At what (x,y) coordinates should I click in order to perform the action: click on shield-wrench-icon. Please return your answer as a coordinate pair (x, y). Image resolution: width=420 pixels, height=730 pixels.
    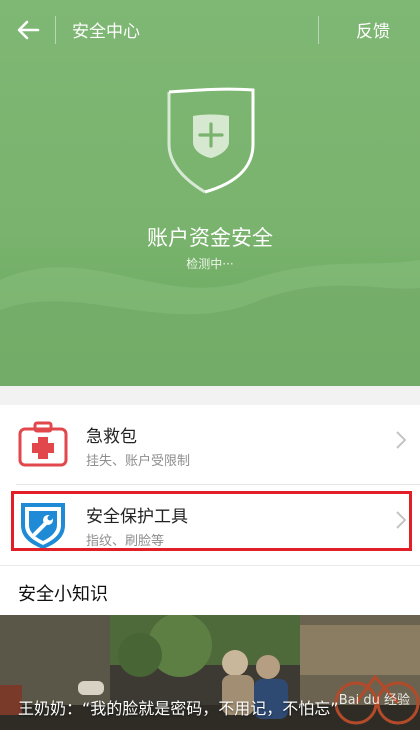
    Looking at the image, I should click on (43, 526).